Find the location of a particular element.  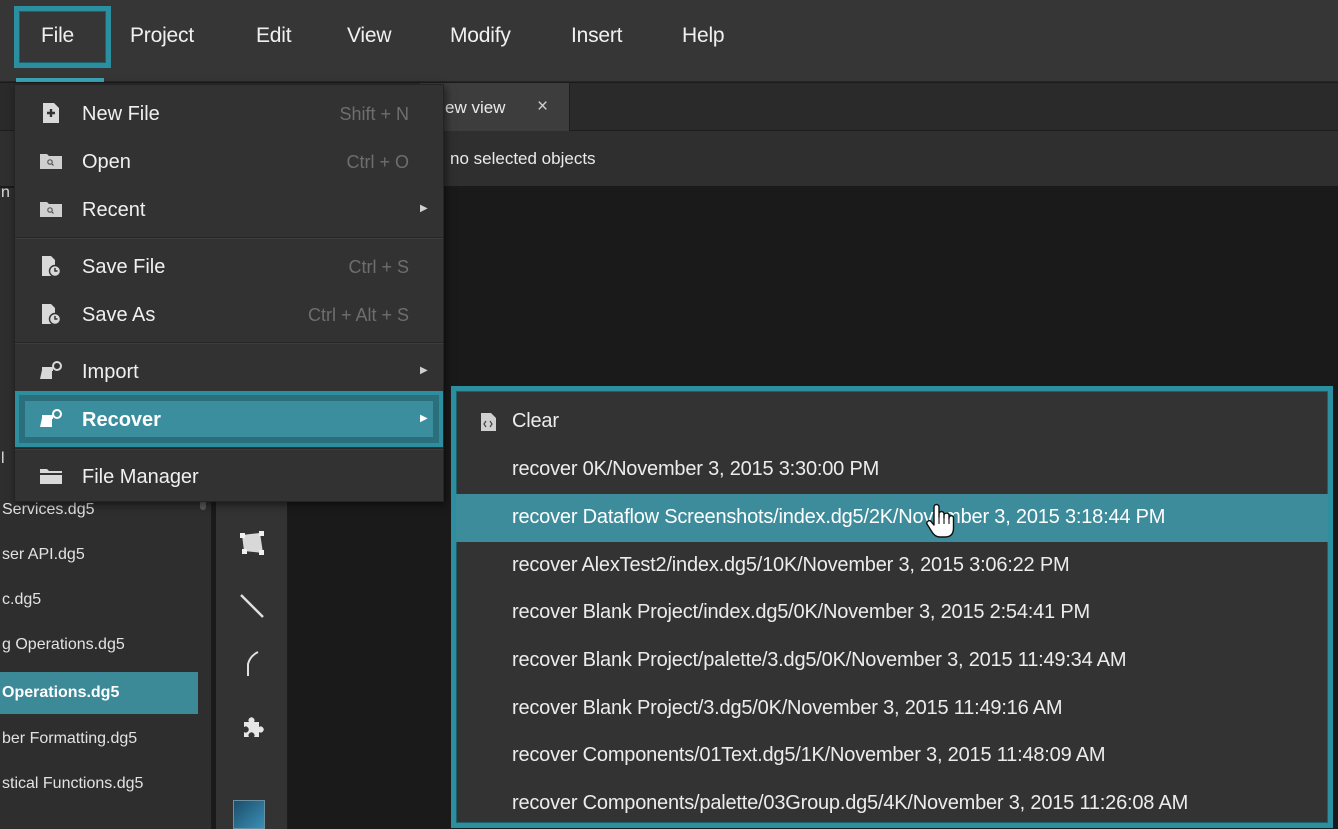

menu-item-file-manager: File Manager is located at coordinates (229, 476).